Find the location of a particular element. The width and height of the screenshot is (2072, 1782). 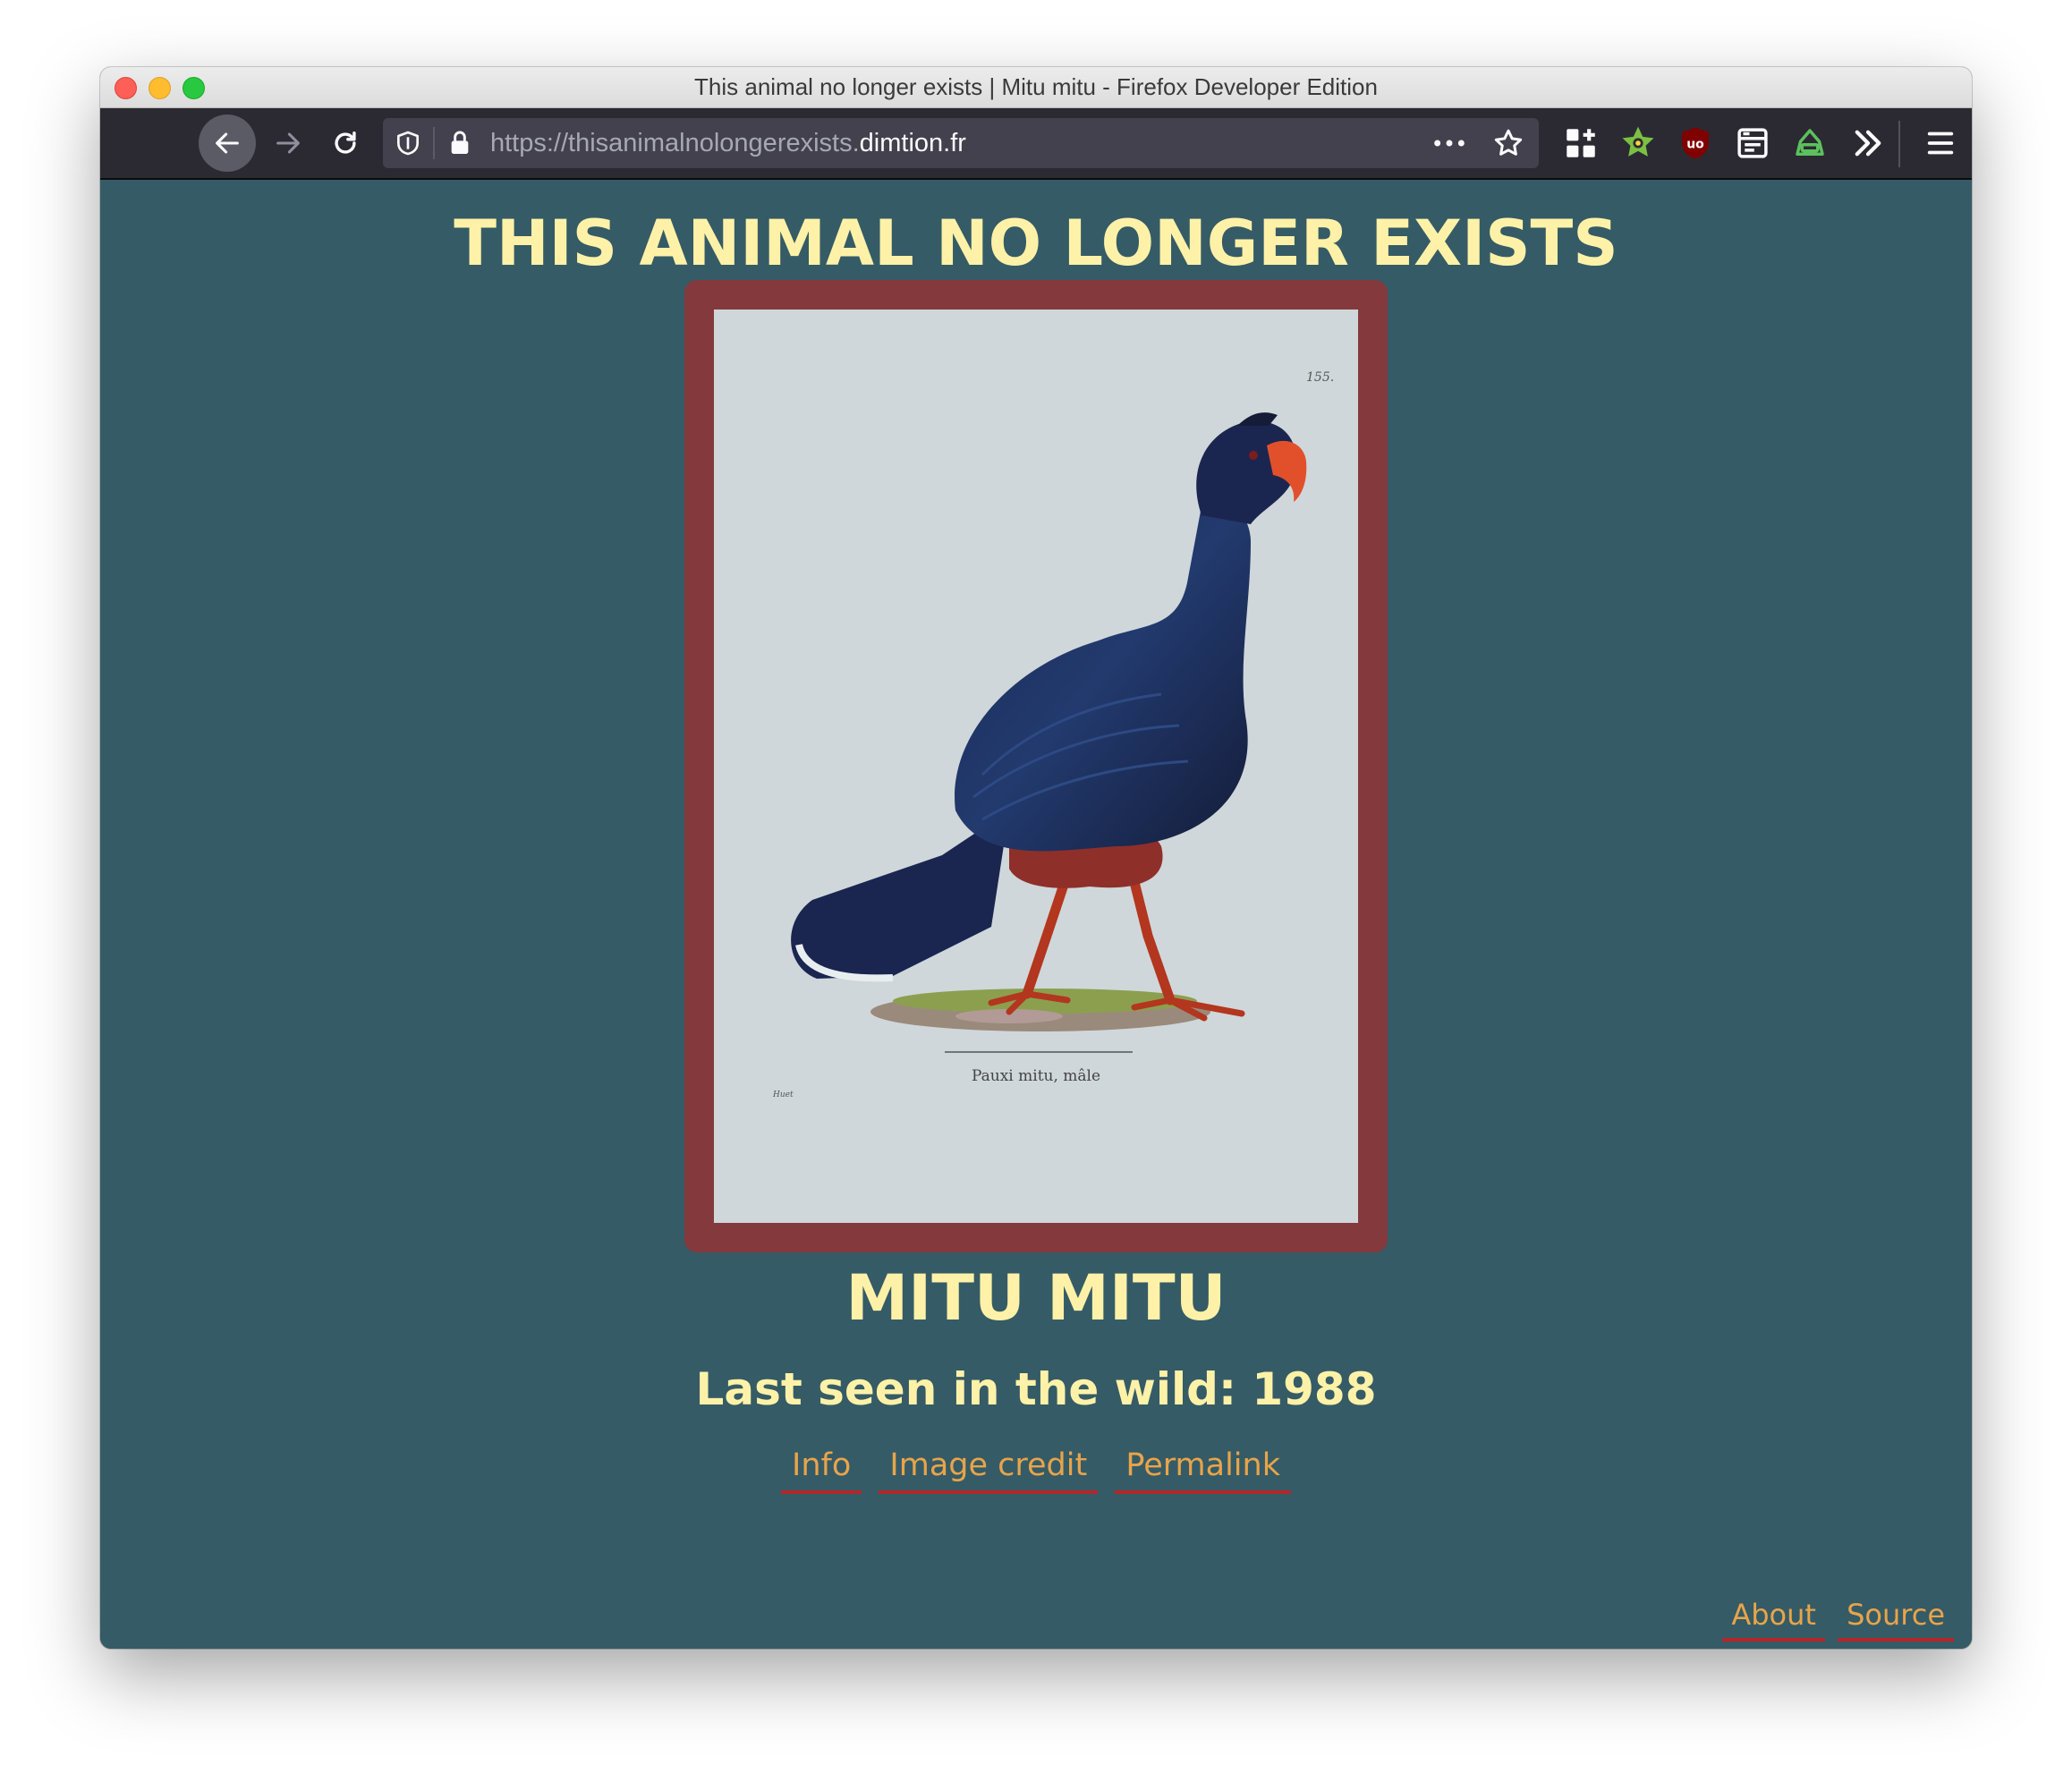

hamburger-menu-icon is located at coordinates (1941, 143).